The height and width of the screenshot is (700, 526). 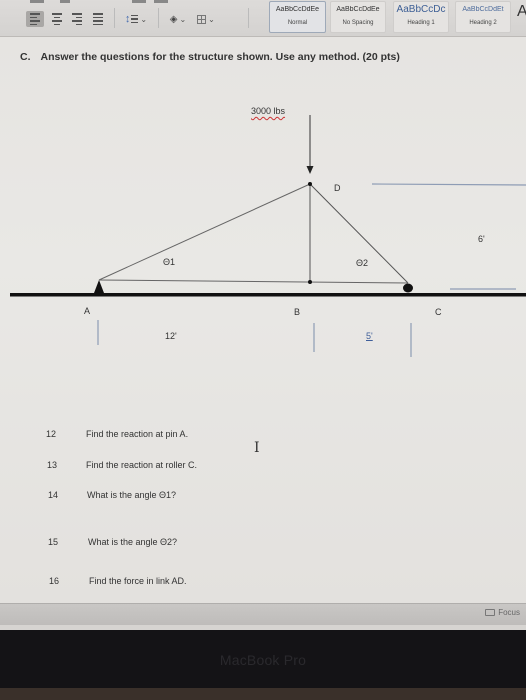 I want to click on align-center-button, so click(x=57, y=19).